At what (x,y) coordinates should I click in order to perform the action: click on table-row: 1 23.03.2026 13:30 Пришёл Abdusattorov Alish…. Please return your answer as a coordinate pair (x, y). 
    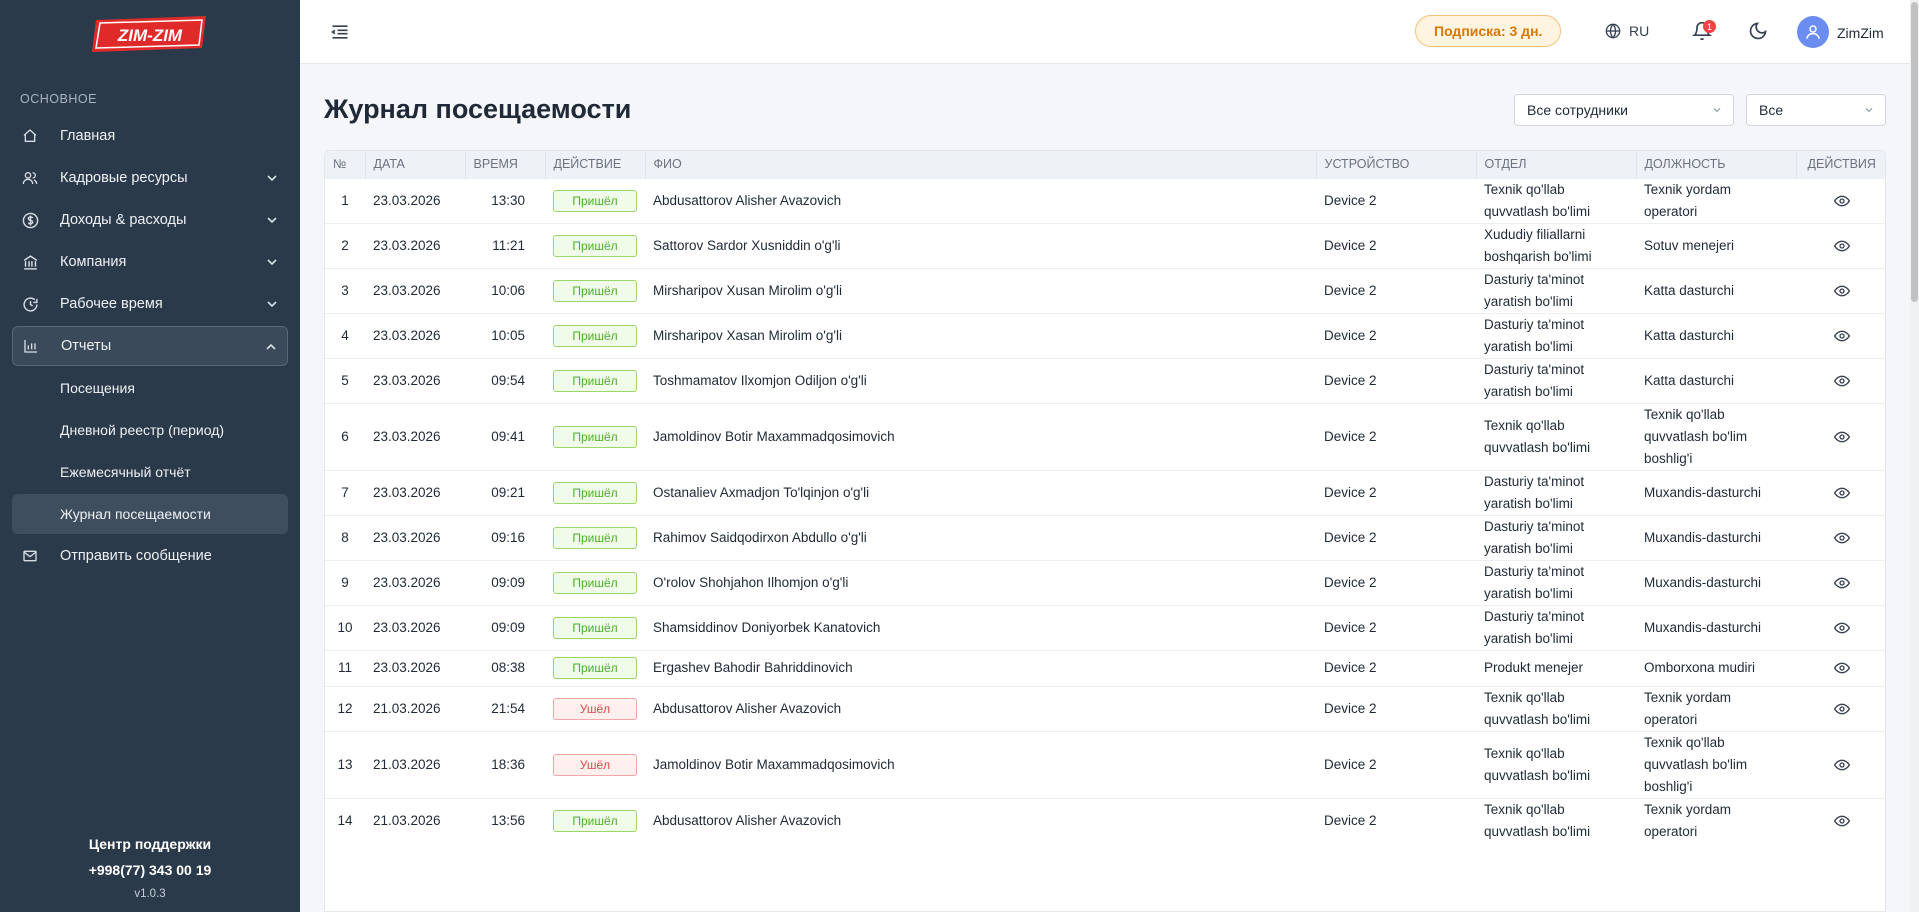
    Looking at the image, I should click on (1105, 200).